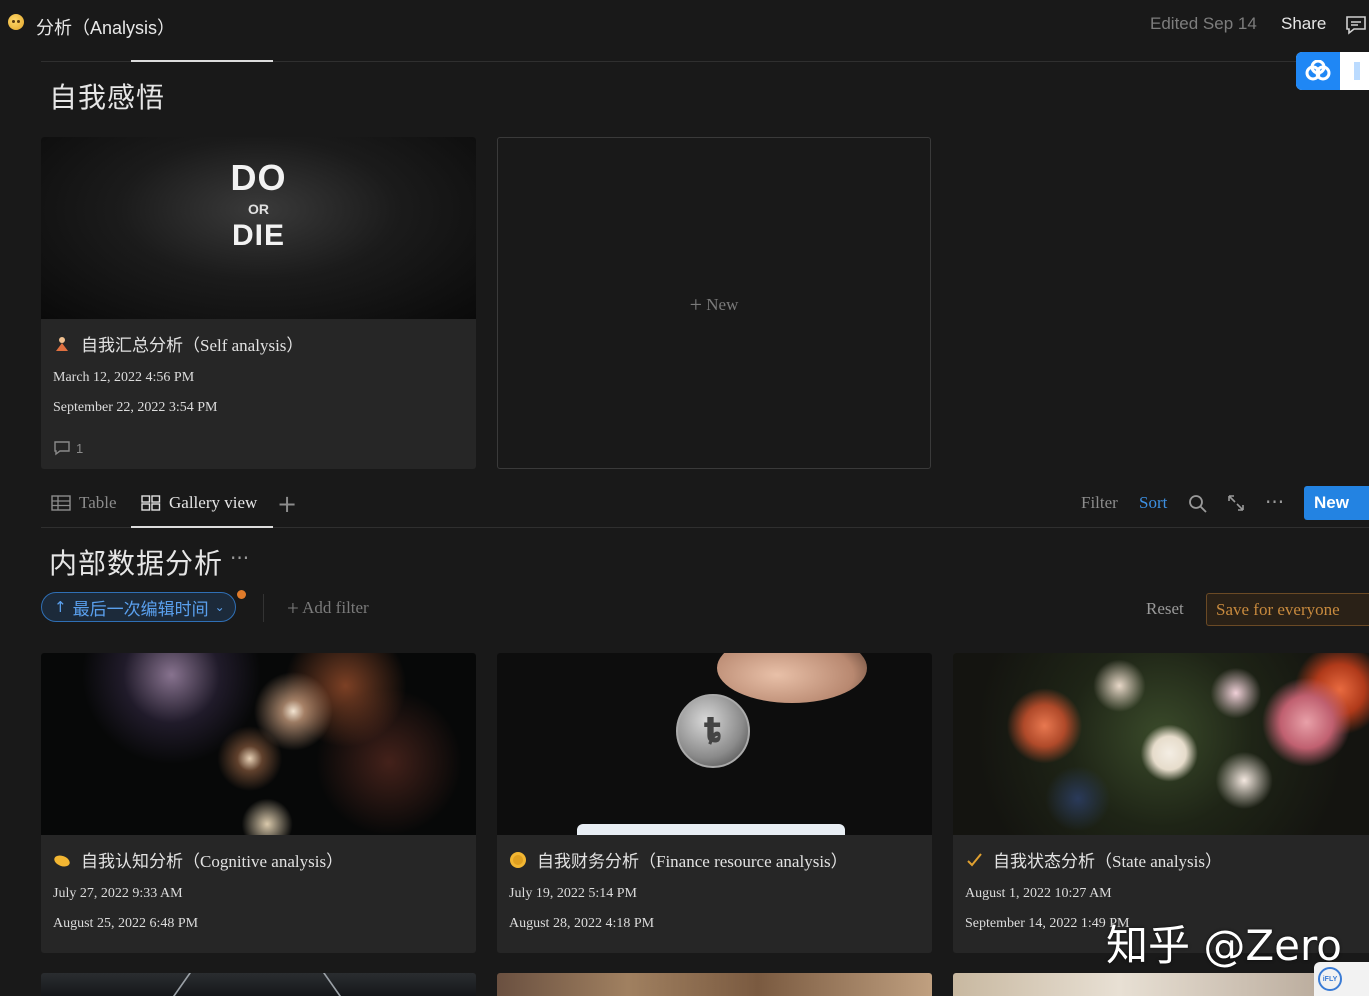 The height and width of the screenshot is (996, 1369). I want to click on new-button: New, so click(1336, 503).